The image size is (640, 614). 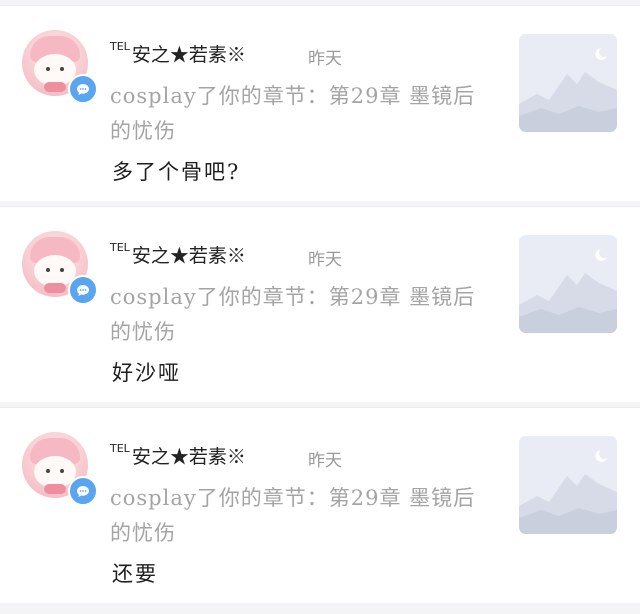 I want to click on reply-text: 还要, so click(x=135, y=574).